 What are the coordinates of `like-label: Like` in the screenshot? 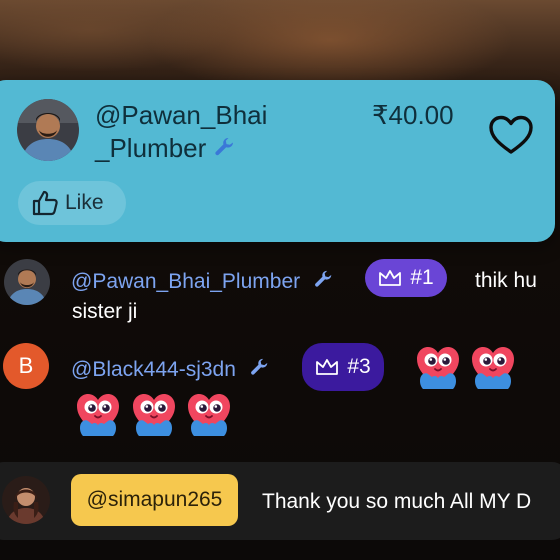 It's located at (84, 202).